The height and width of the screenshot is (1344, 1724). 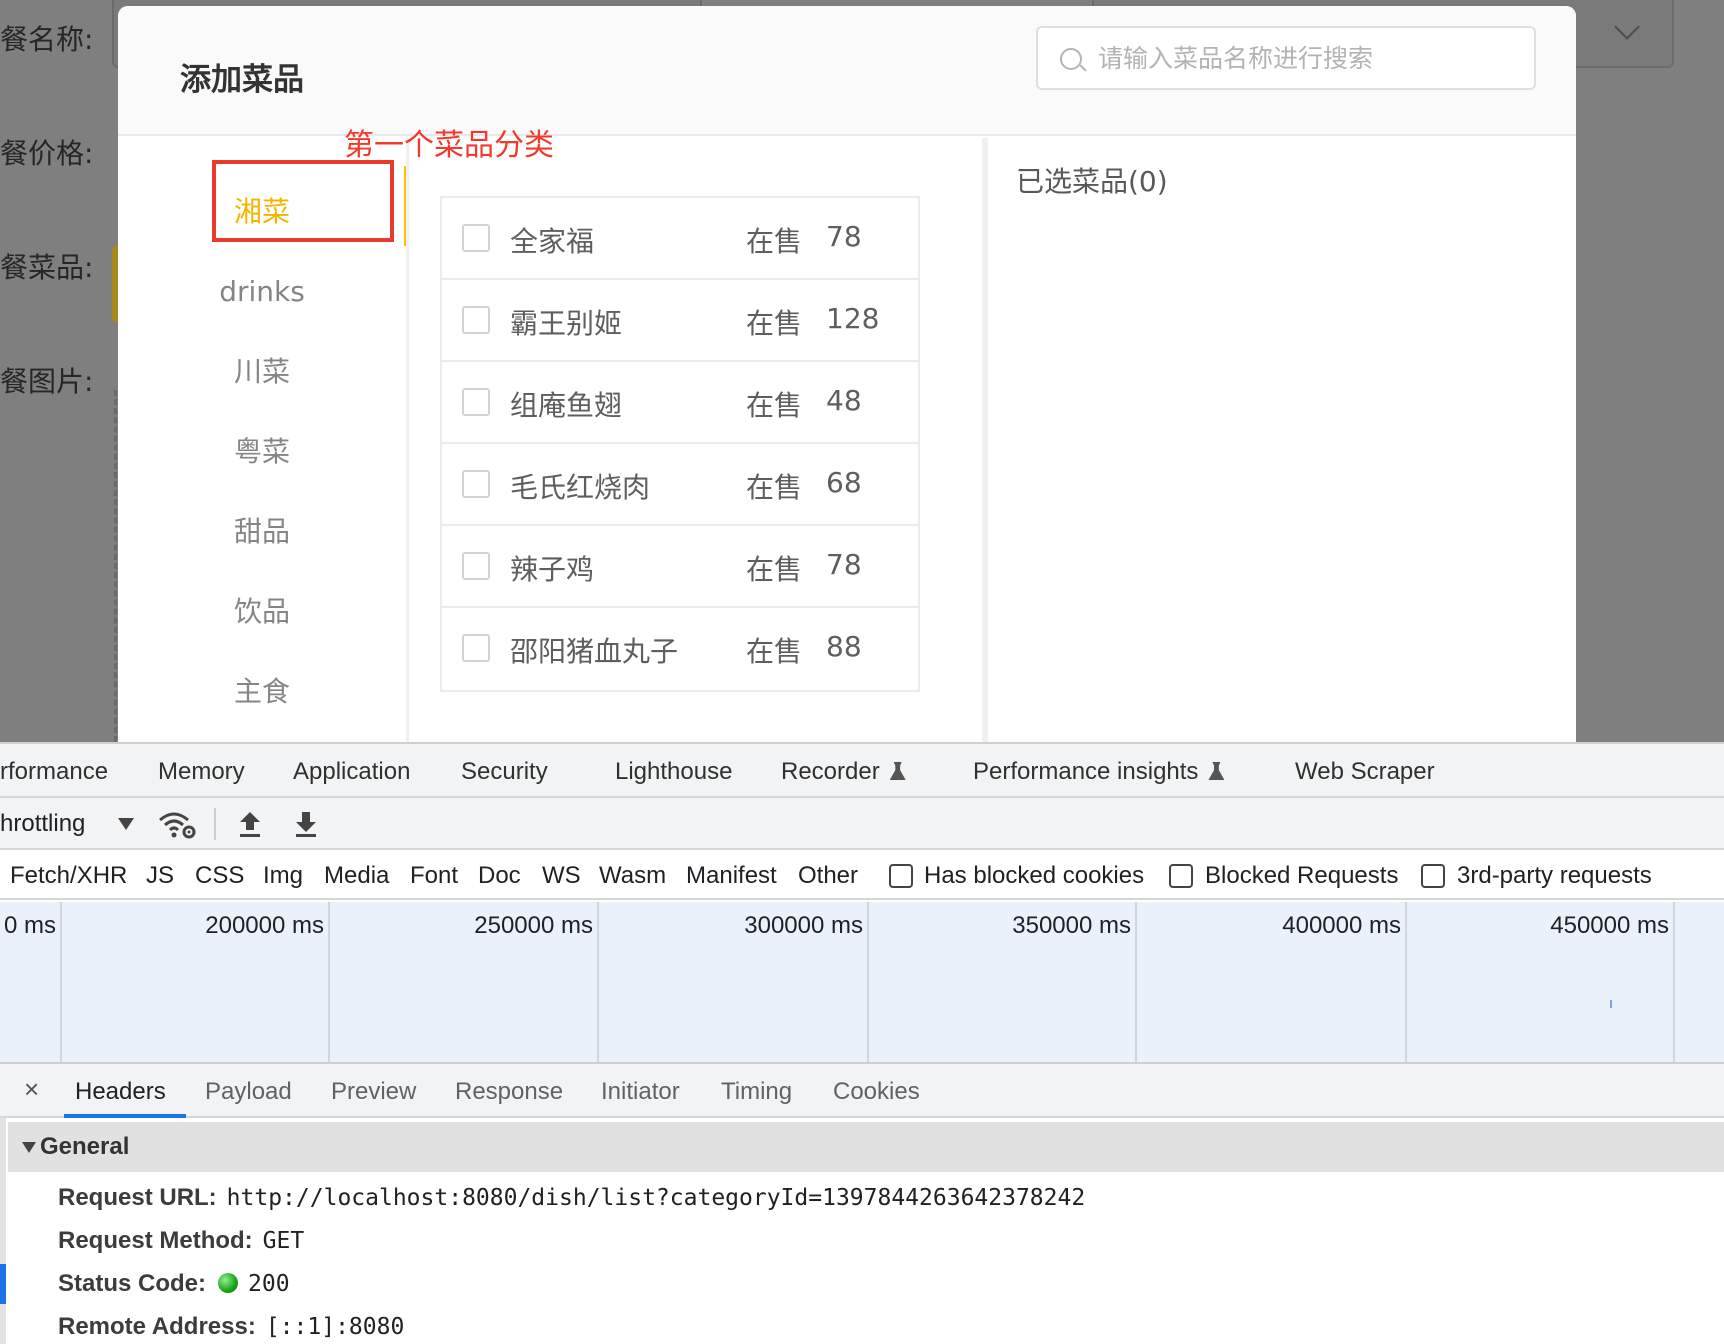 I want to click on dish-row: 邵阳猪血丸子 在售 88, so click(x=680, y=649).